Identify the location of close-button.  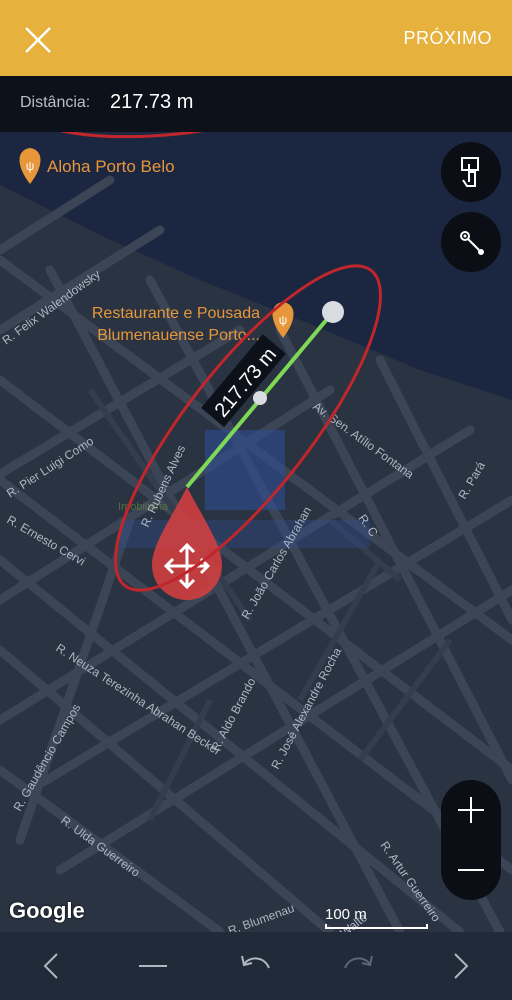
(38, 40).